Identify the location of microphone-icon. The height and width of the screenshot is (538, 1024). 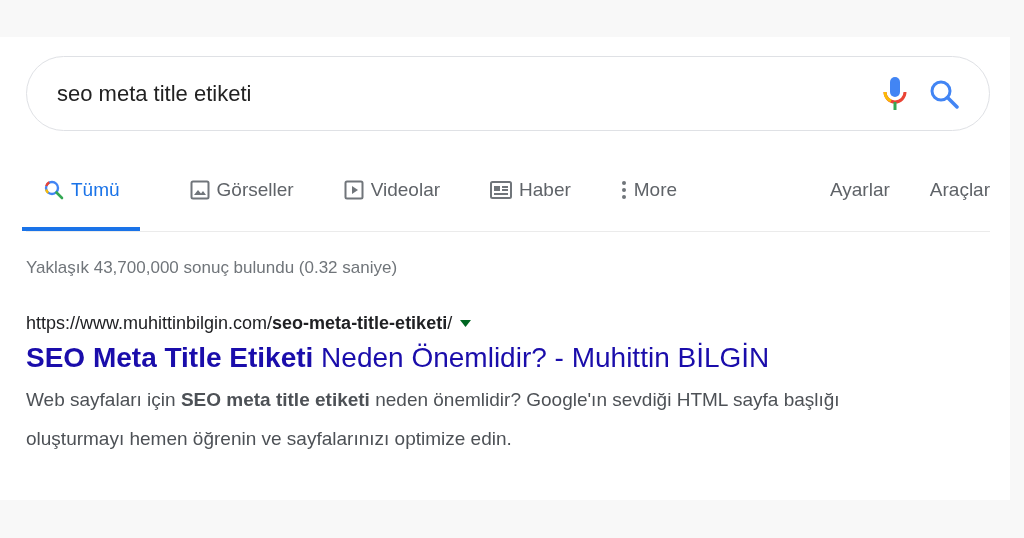
(895, 93).